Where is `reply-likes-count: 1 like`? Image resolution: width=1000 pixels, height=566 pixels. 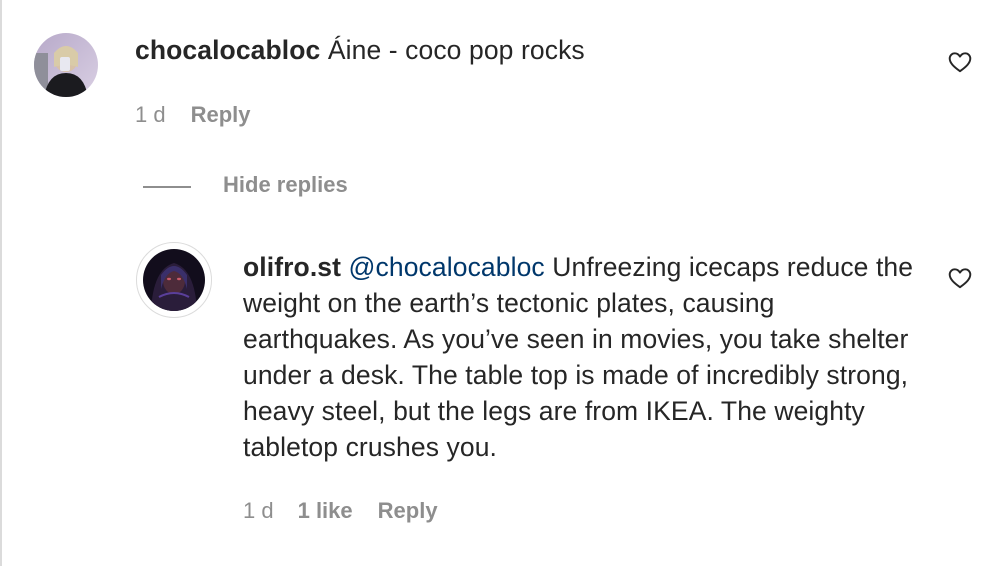
reply-likes-count: 1 like is located at coordinates (325, 511).